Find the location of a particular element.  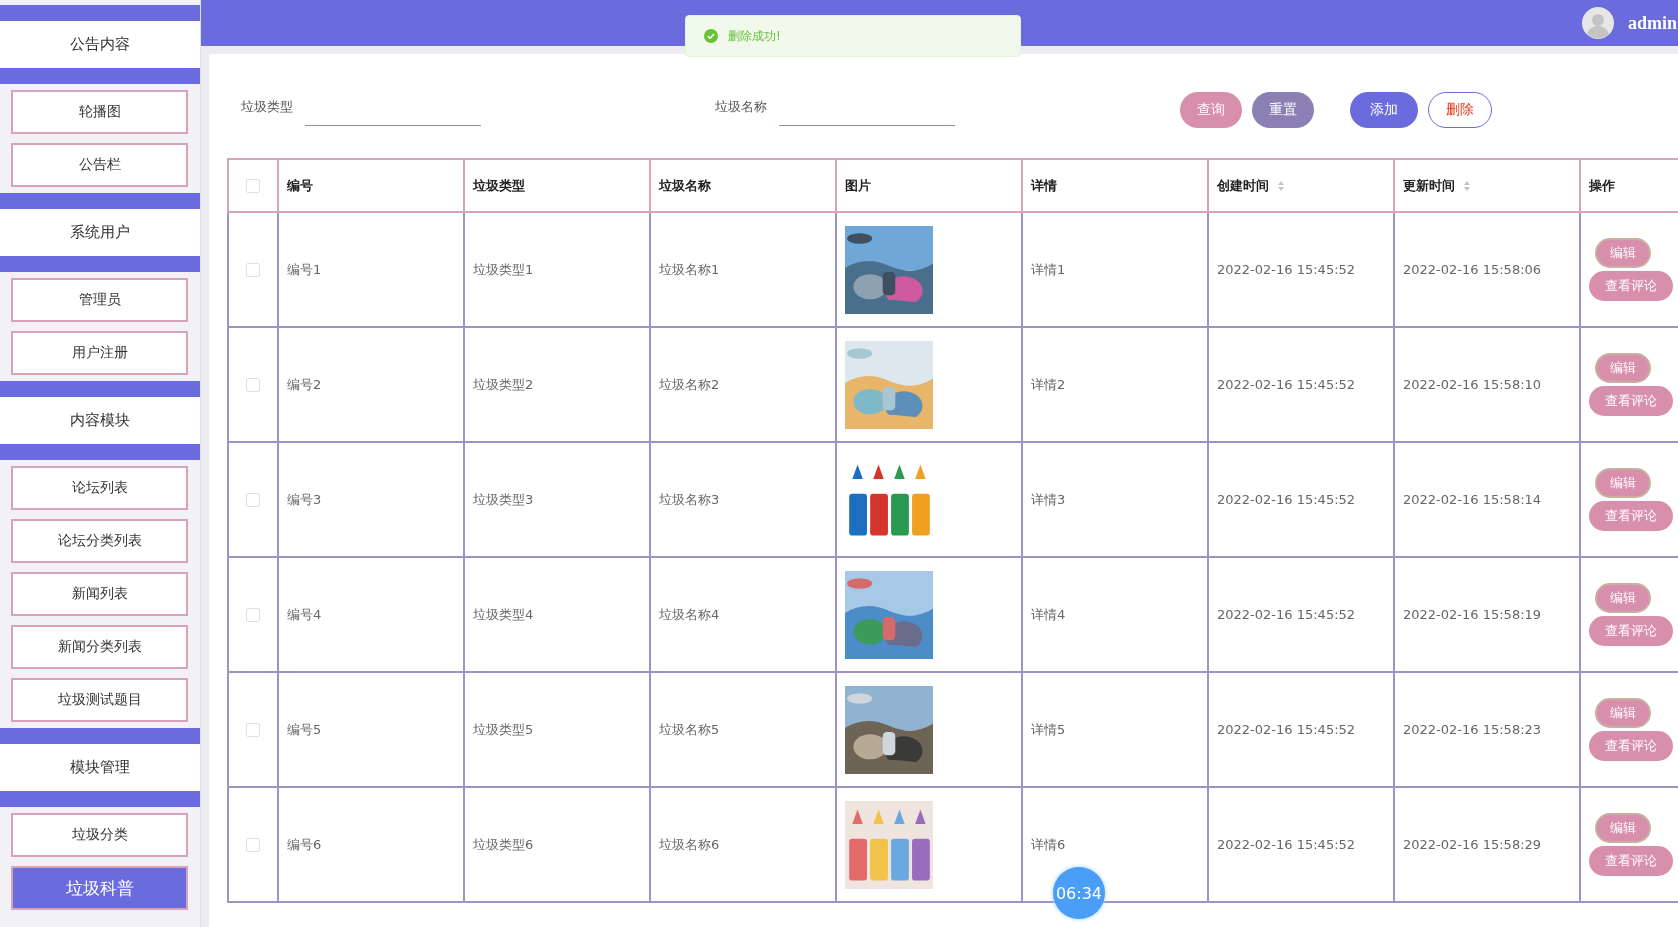

menu-item: 论坛分类列表 is located at coordinates (99, 541).